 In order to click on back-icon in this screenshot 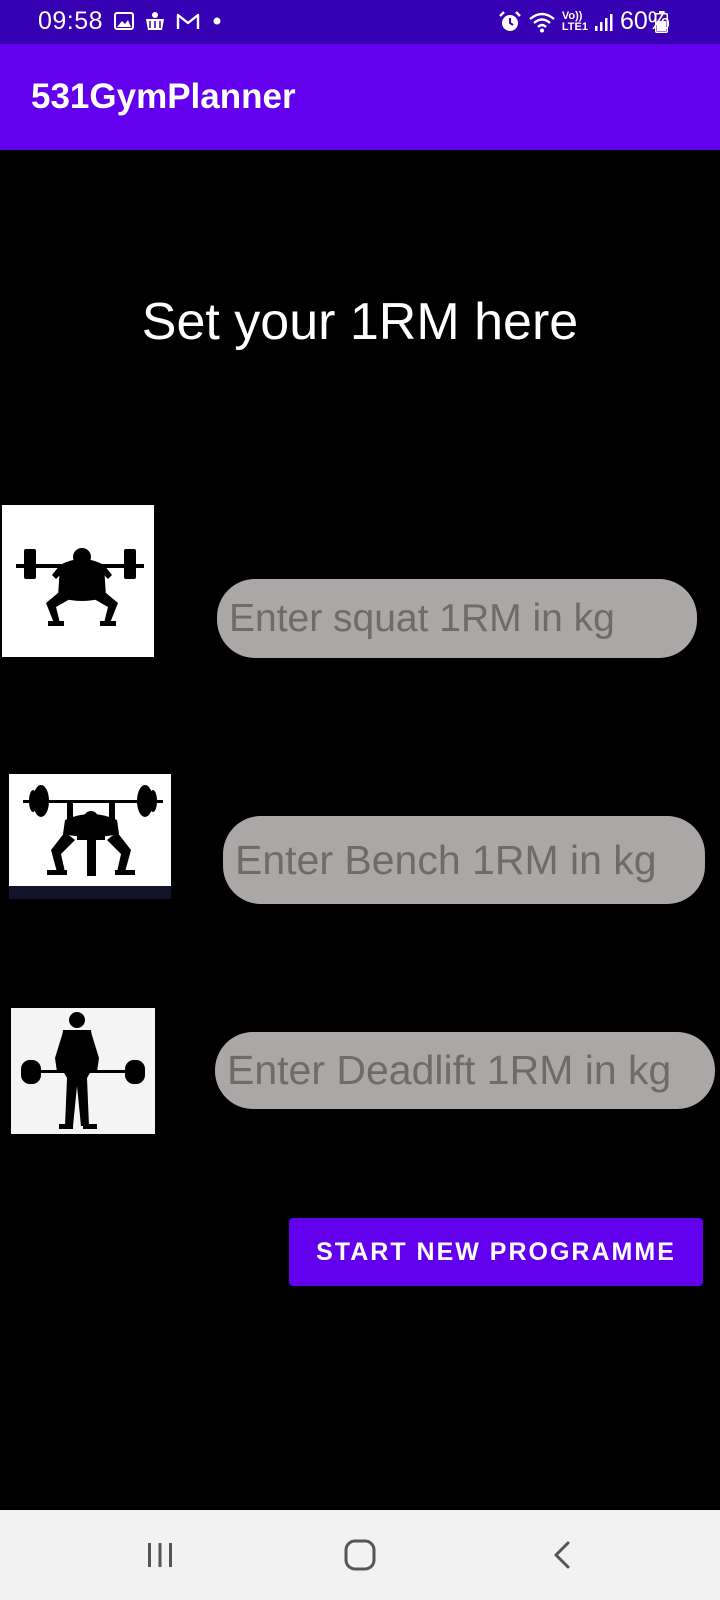, I will do `click(562, 1555)`.